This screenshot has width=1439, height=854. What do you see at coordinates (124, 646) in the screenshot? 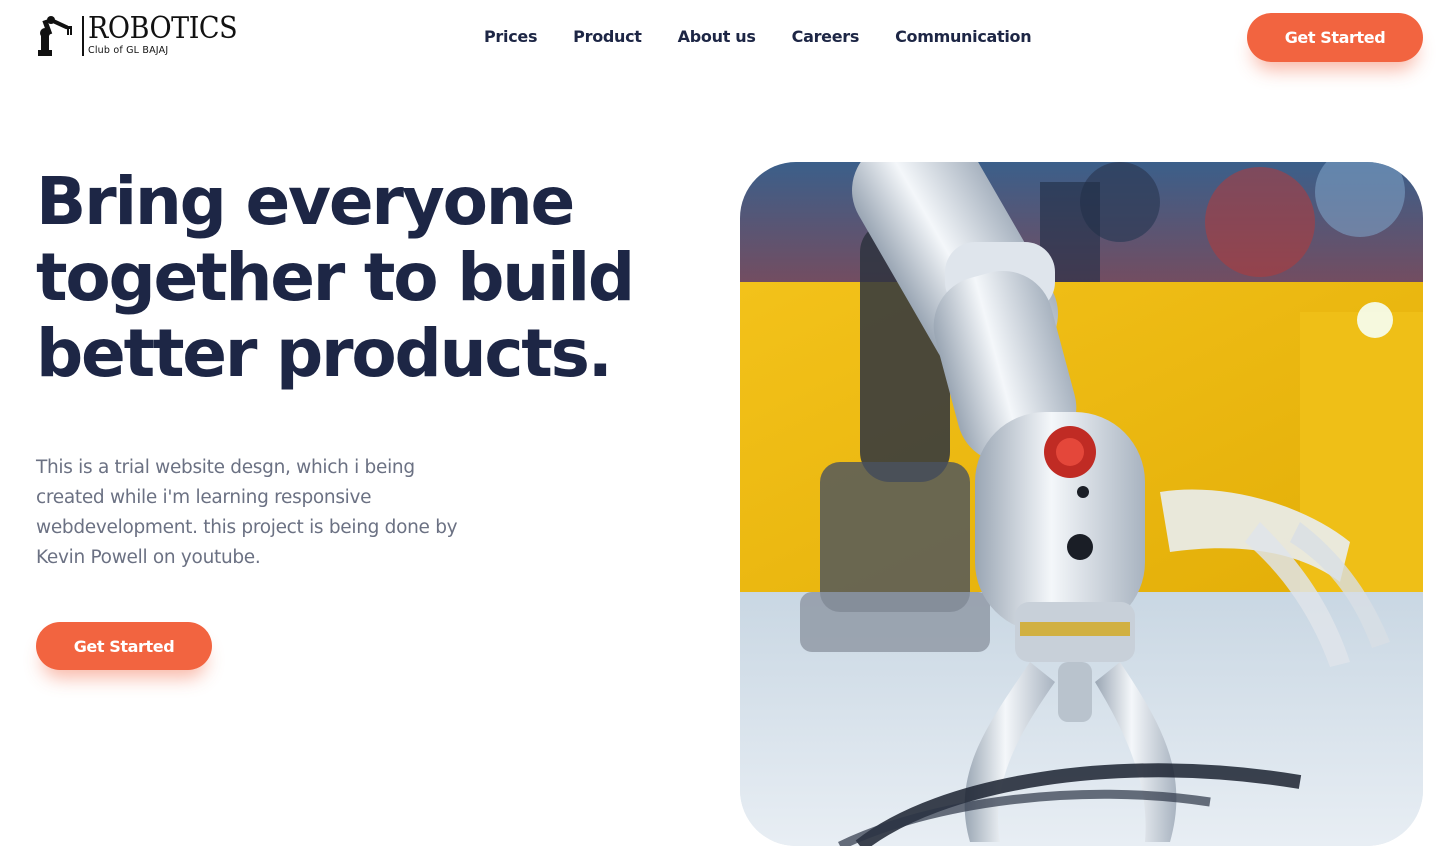
I see `hero-get-started-button: Get Started` at bounding box center [124, 646].